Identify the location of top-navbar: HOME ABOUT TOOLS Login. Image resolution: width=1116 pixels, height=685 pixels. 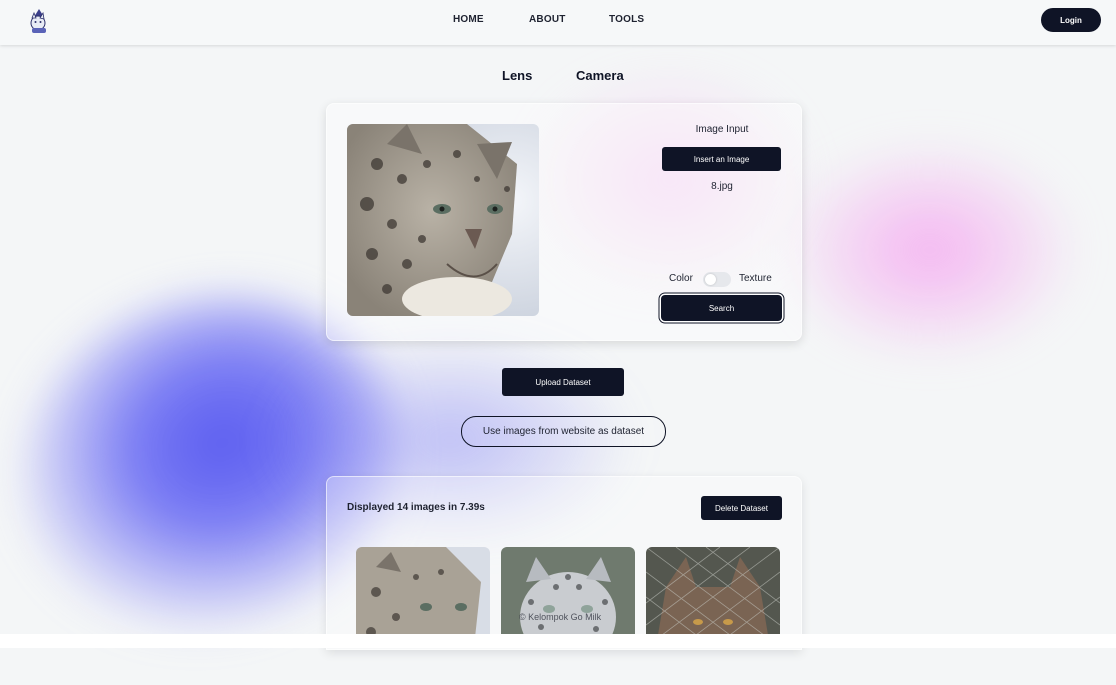
(558, 22).